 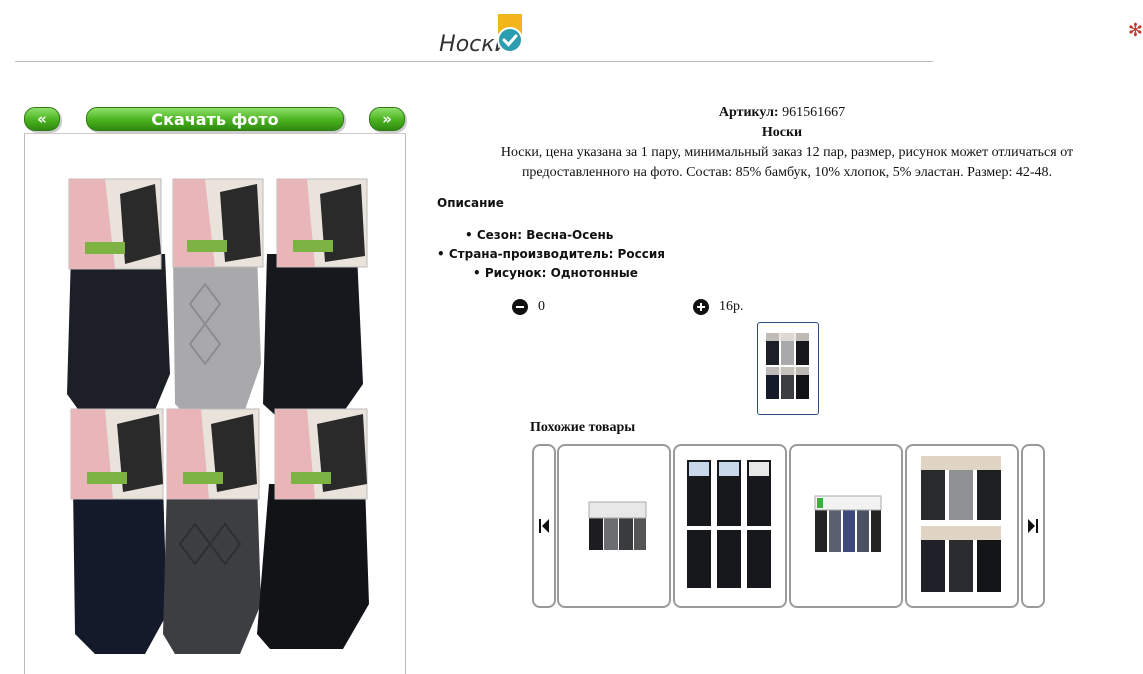 I want to click on price-value: 16р., so click(x=731, y=306).